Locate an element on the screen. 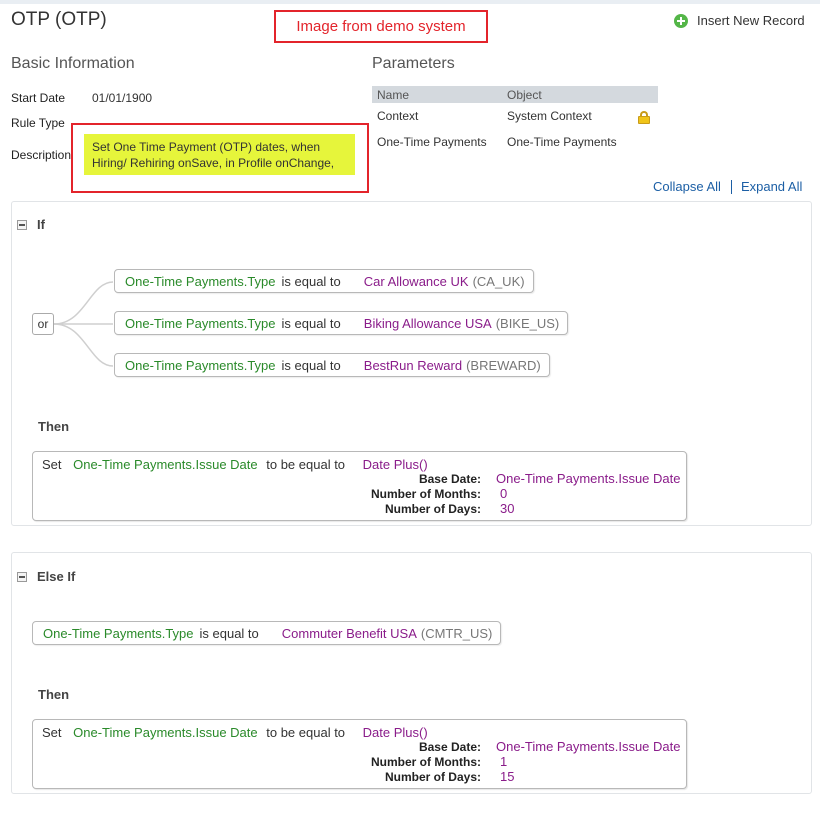  rule-type-label: Rule Type is located at coordinates (38, 123).